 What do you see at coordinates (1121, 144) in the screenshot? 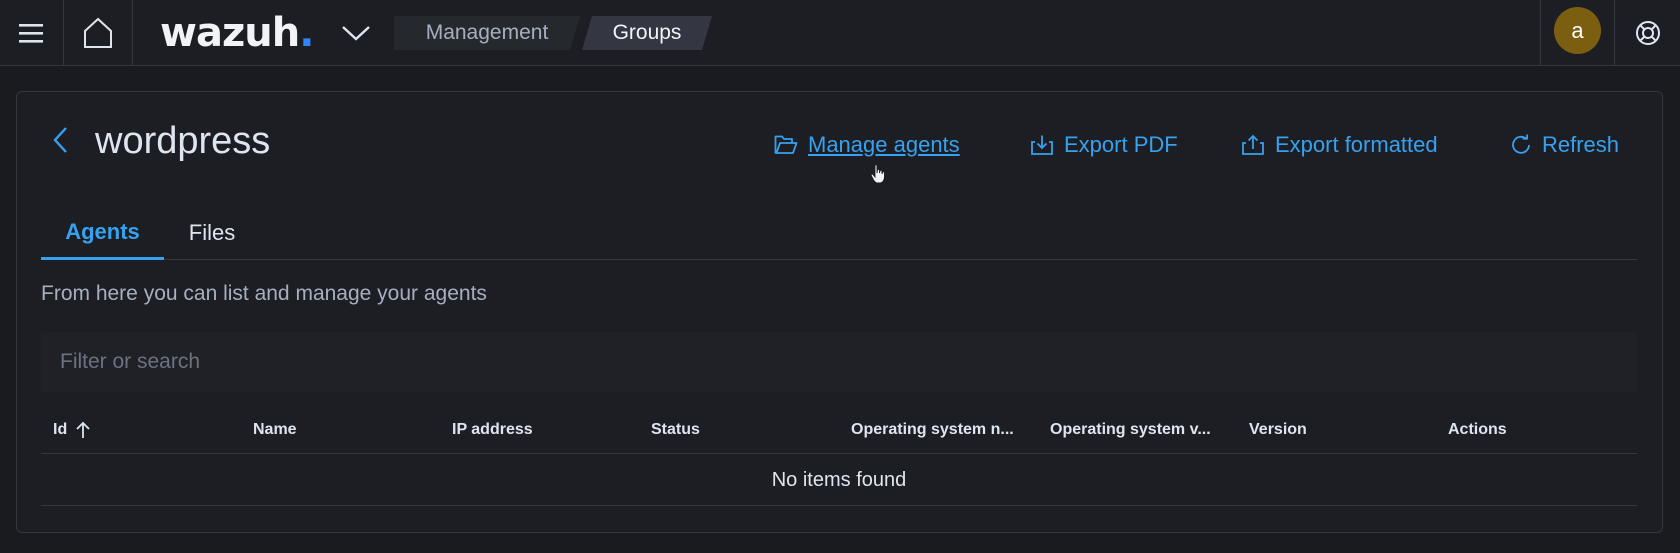
I see `export-pdf-label: Export PDF` at bounding box center [1121, 144].